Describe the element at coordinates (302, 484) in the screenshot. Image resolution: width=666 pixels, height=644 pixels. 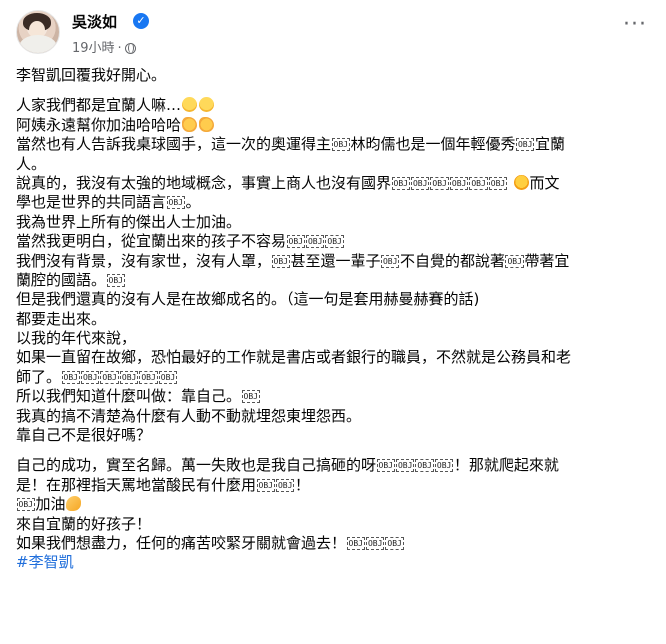
I see `post-text-segment: ！` at that location.